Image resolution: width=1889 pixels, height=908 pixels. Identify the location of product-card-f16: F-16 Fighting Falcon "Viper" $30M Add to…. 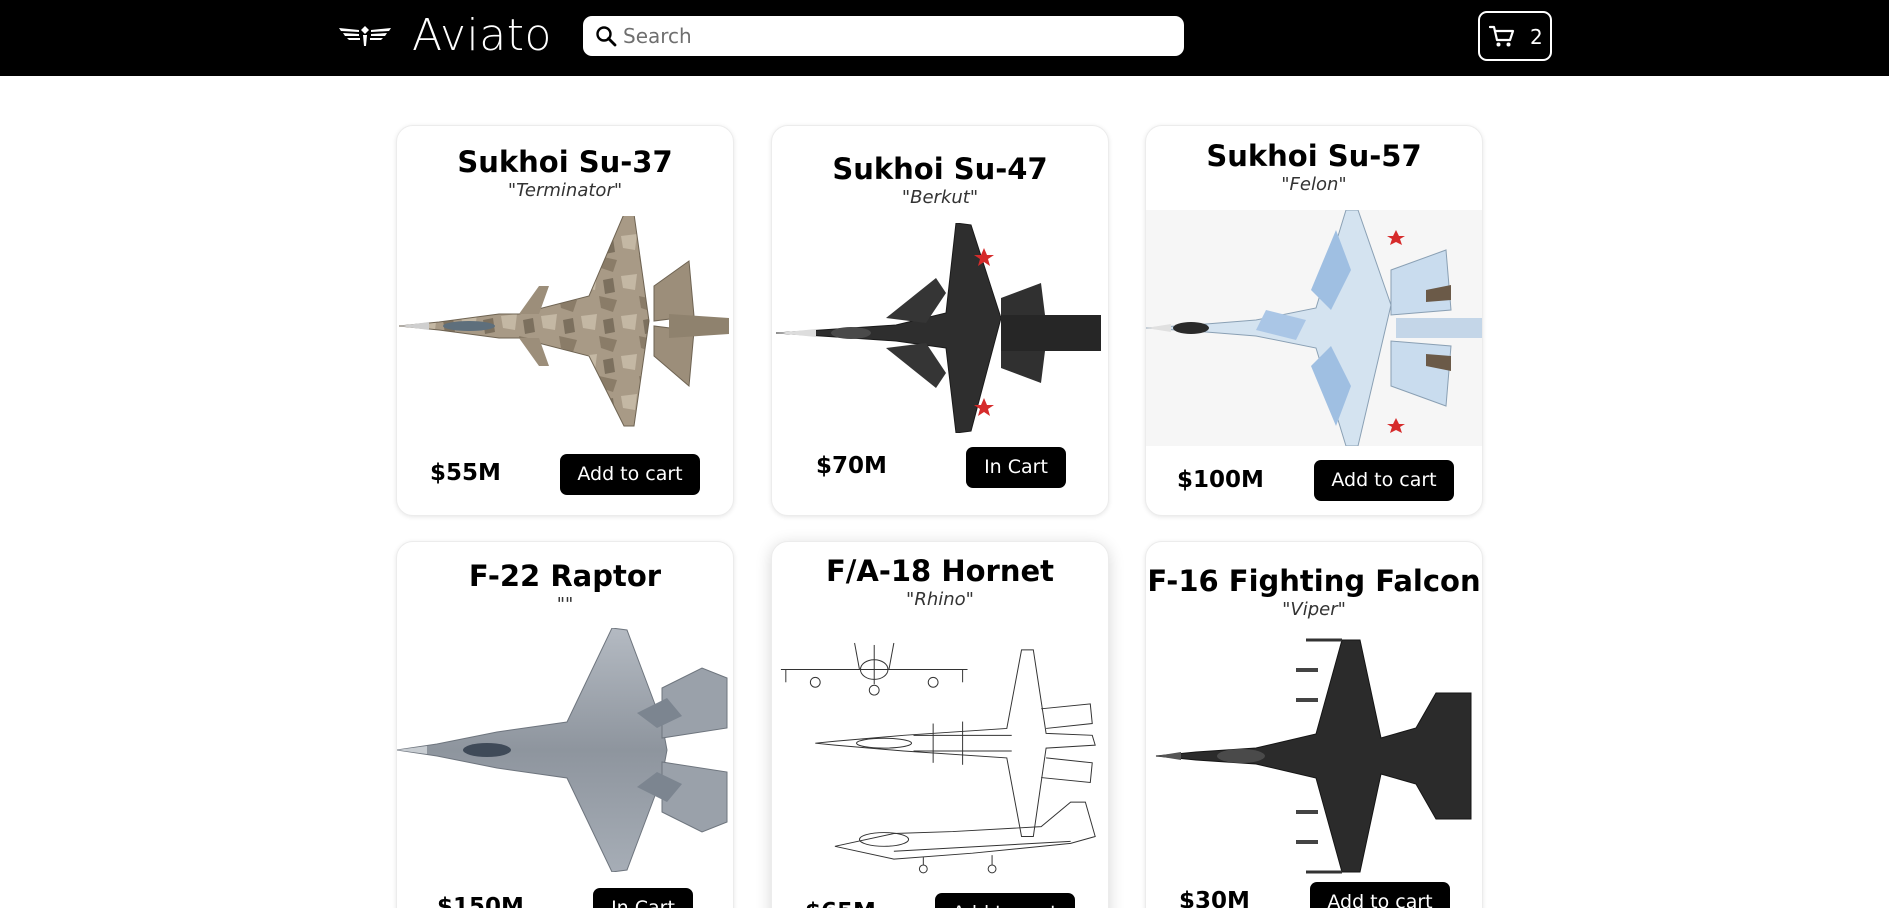
(1314, 724).